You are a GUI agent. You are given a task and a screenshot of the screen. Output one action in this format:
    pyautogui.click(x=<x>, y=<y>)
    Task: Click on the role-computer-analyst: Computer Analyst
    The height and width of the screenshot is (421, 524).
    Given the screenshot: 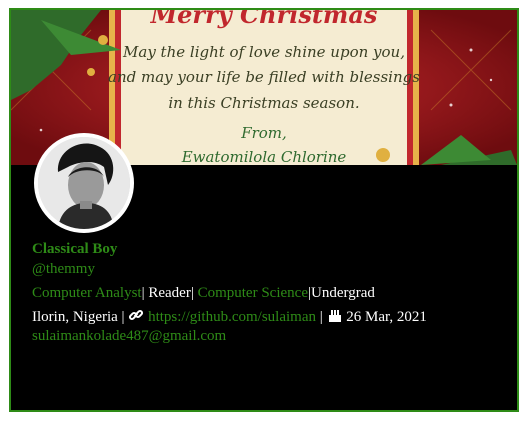 What is the action you would take?
    pyautogui.click(x=87, y=293)
    